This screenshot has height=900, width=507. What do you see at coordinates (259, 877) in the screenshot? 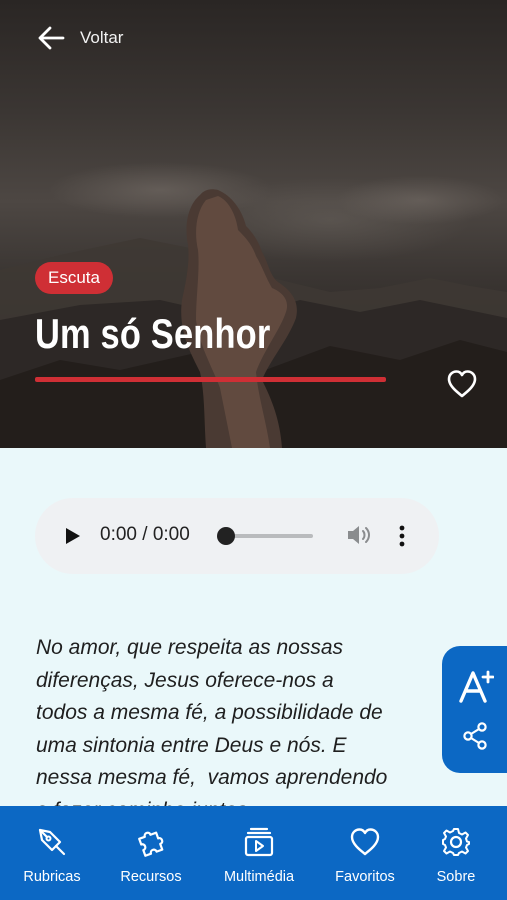
I see `nav-label-multimedia: Multimédia` at bounding box center [259, 877].